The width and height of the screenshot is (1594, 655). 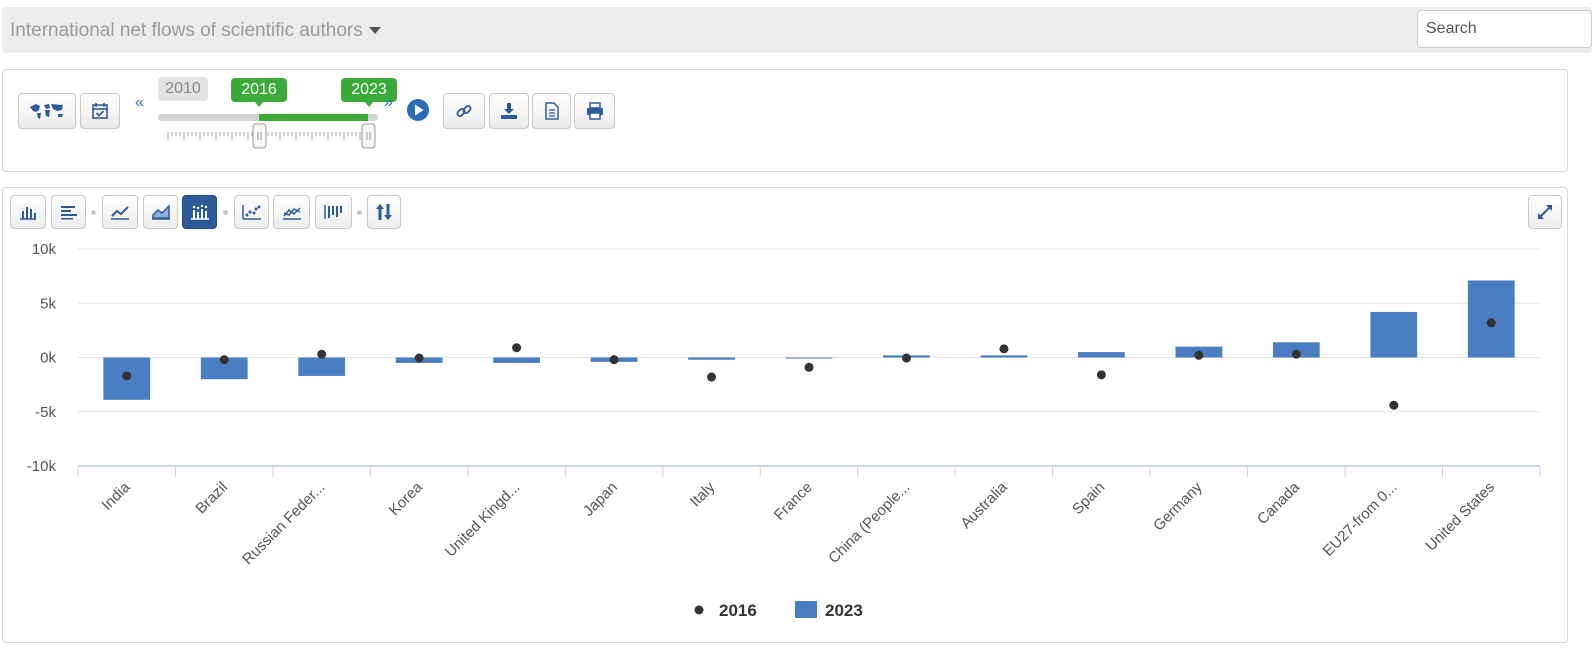 I want to click on x-tick-label: Korea, so click(x=406, y=498).